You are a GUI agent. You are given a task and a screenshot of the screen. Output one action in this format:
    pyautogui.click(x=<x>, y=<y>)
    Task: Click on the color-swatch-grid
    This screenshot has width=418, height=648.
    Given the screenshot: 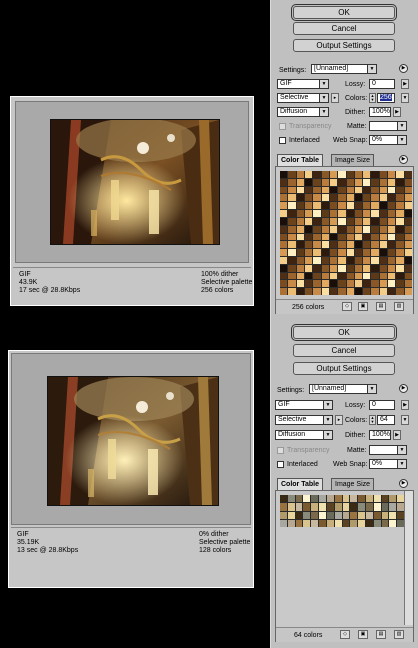 What is the action you would take?
    pyautogui.click(x=342, y=511)
    